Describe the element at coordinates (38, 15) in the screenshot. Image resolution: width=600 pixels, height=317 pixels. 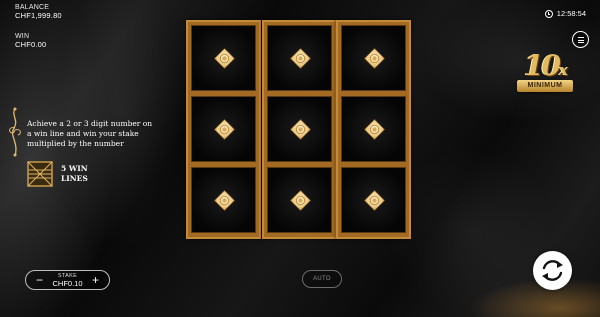
I see `balance-value: CHF1,999.80` at that location.